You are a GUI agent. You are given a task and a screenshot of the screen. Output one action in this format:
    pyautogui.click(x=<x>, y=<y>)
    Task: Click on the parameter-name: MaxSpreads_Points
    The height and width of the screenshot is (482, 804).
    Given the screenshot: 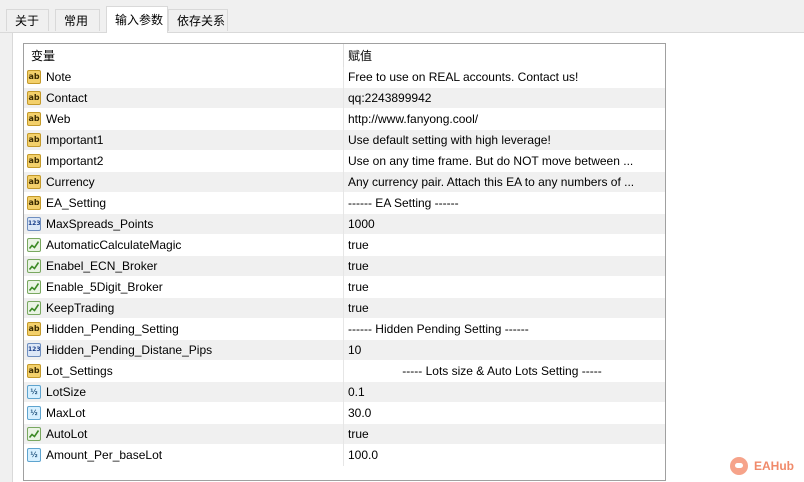 What is the action you would take?
    pyautogui.click(x=100, y=224)
    